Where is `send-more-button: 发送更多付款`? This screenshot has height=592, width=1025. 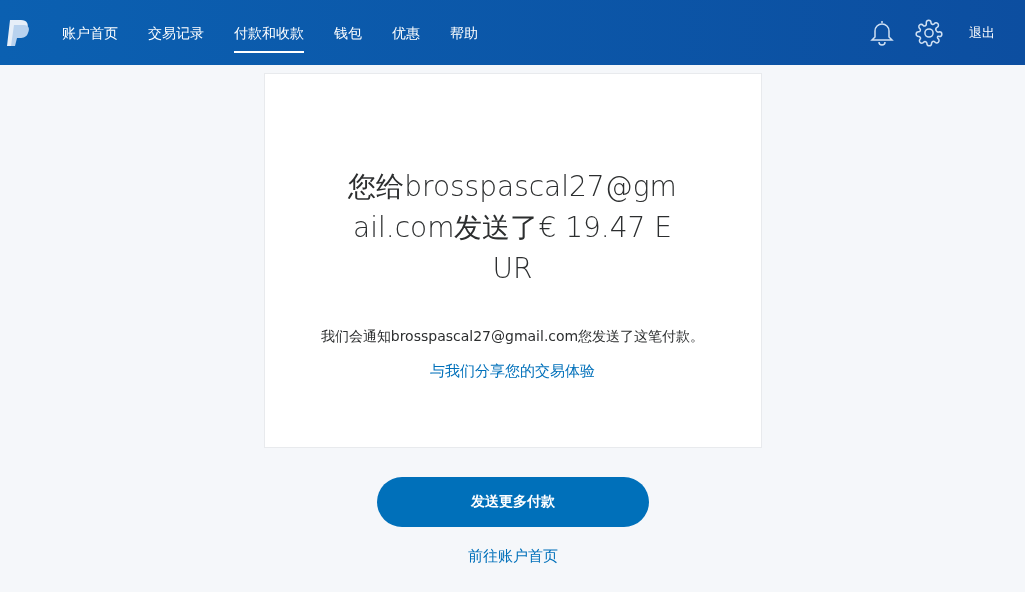
send-more-button: 发送更多付款 is located at coordinates (512, 502).